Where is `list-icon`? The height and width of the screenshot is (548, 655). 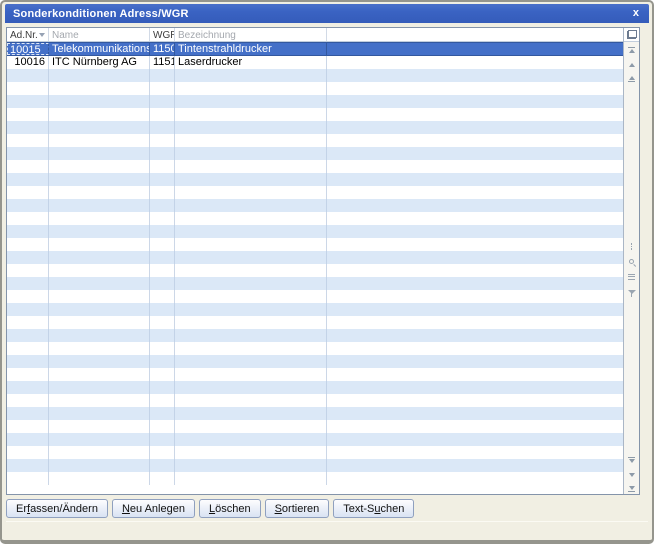 list-icon is located at coordinates (631, 276).